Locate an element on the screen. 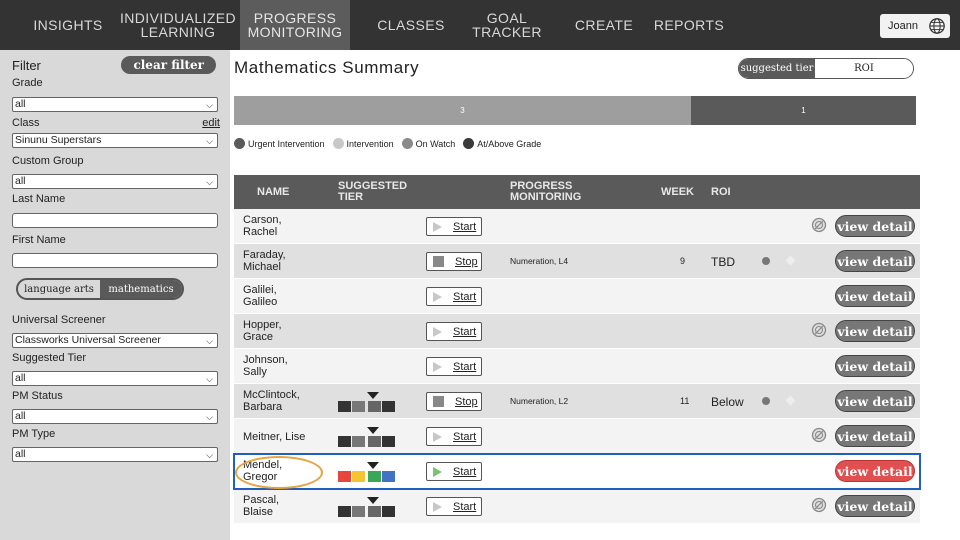 The height and width of the screenshot is (540, 960). first-name-input is located at coordinates (115, 260).